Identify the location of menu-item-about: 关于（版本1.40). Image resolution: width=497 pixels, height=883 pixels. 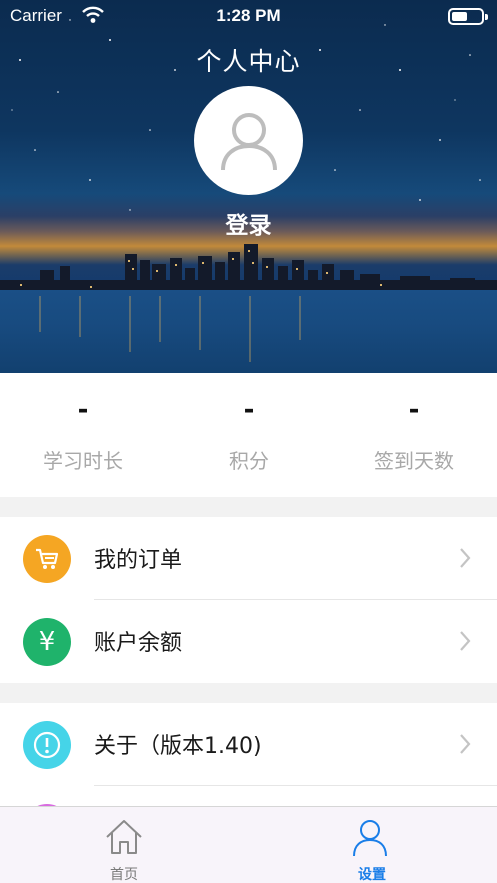
(248, 744).